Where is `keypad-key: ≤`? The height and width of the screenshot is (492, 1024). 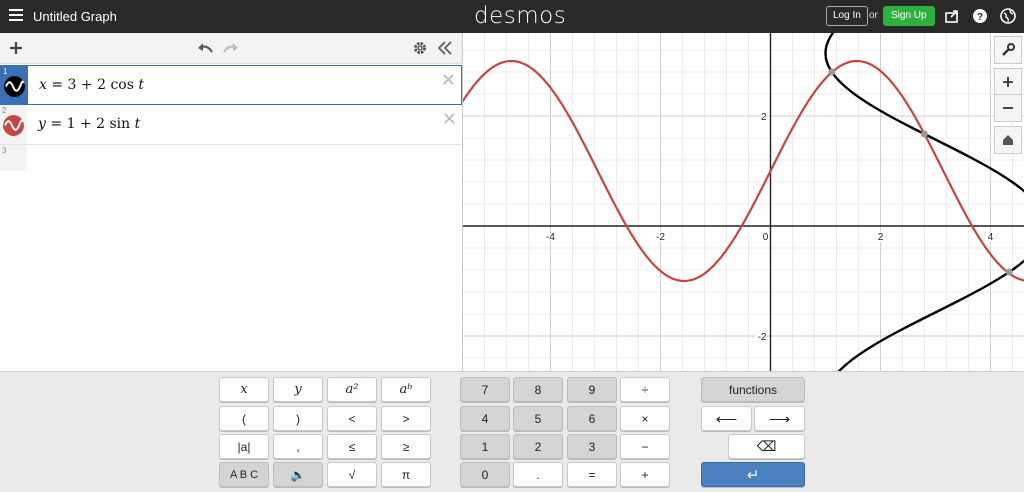
keypad-key: ≤ is located at coordinates (352, 446).